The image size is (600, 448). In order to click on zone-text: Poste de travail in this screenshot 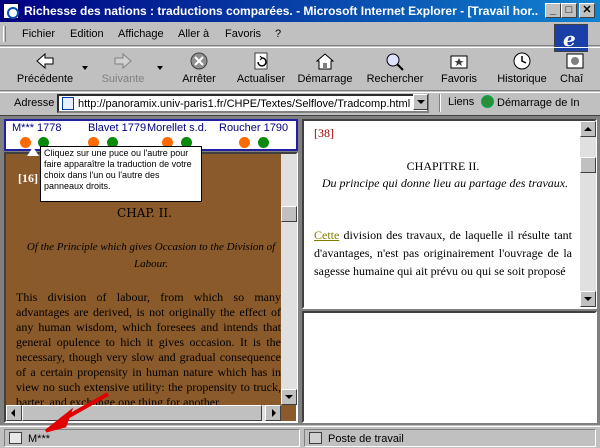, I will do `click(366, 439)`.